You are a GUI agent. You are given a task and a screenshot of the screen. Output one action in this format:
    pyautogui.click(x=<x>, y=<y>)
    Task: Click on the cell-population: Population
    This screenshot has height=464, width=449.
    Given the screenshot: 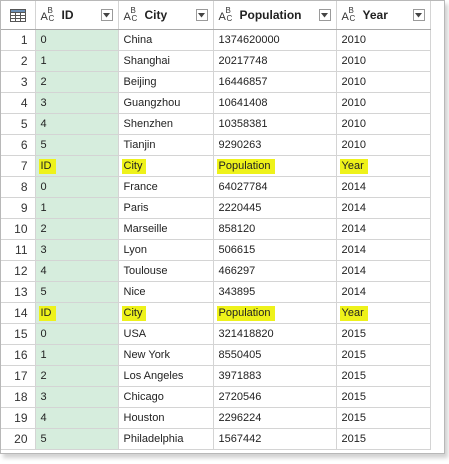 What is the action you would take?
    pyautogui.click(x=275, y=313)
    